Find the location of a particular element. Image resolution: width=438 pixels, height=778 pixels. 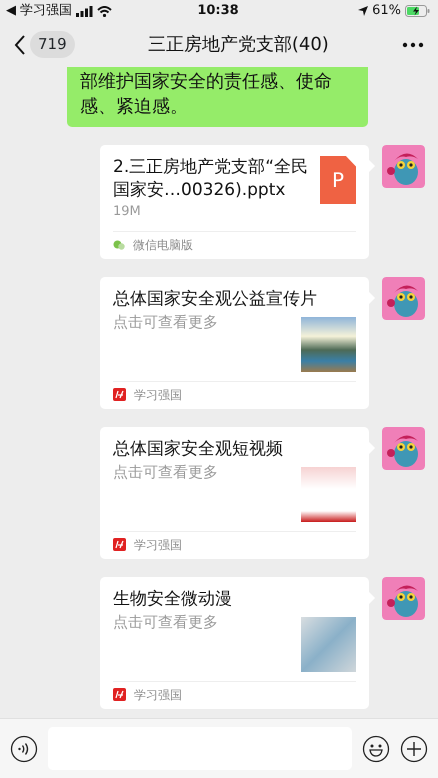

unread-count-badge: 719 is located at coordinates (52, 44).